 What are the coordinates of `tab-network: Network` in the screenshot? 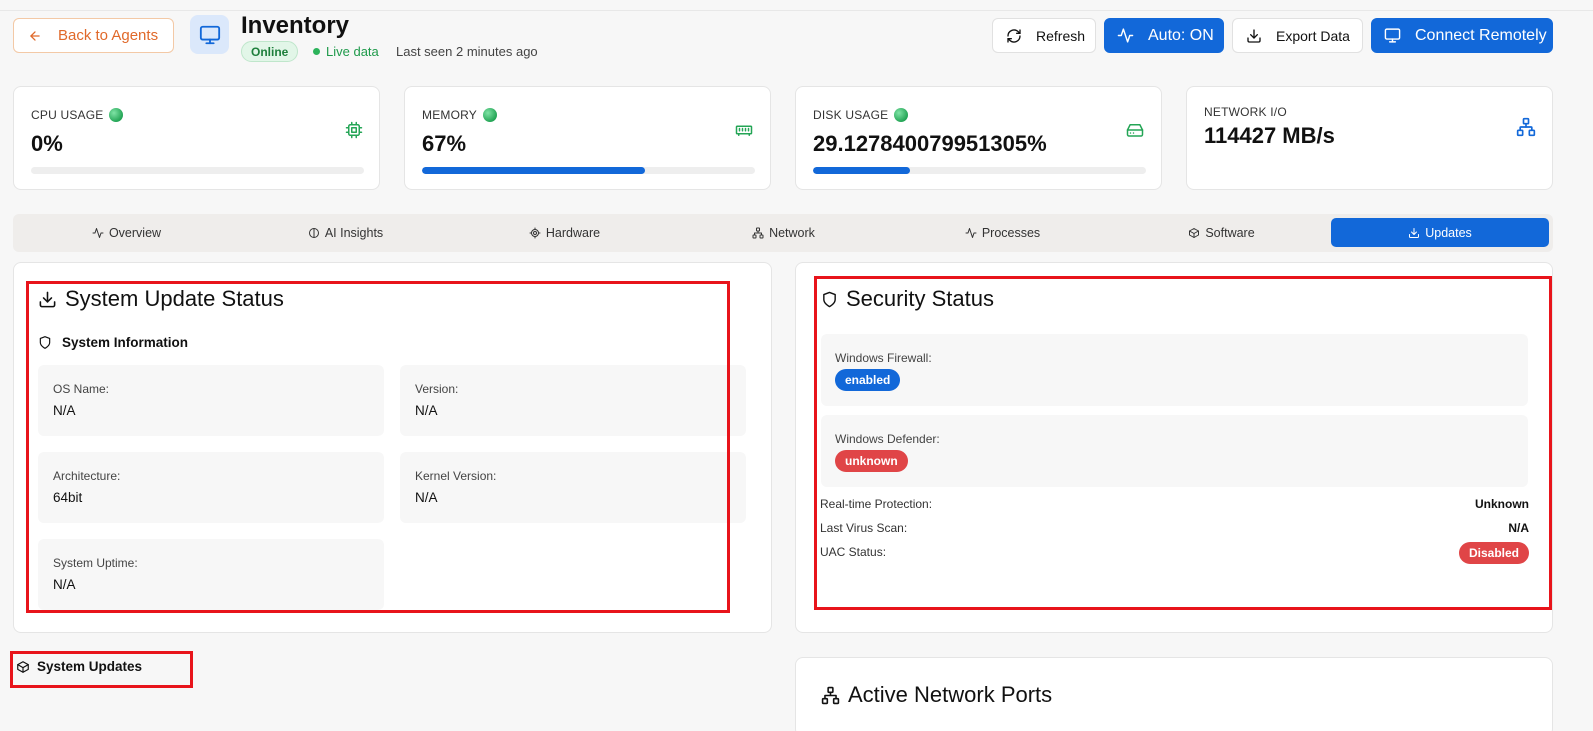 It's located at (783, 232).